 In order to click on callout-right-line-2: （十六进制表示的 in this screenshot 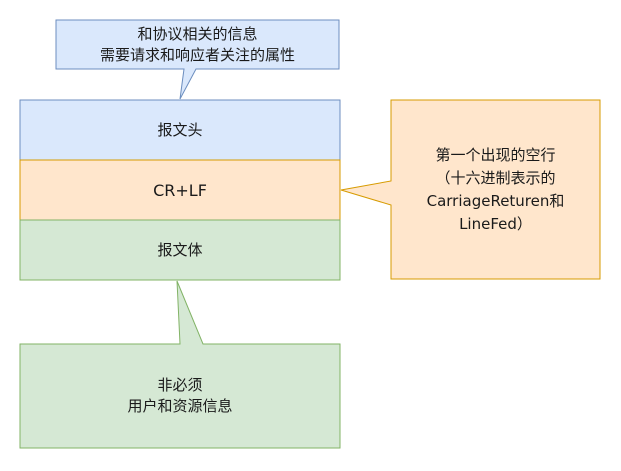, I will do `click(495, 177)`.